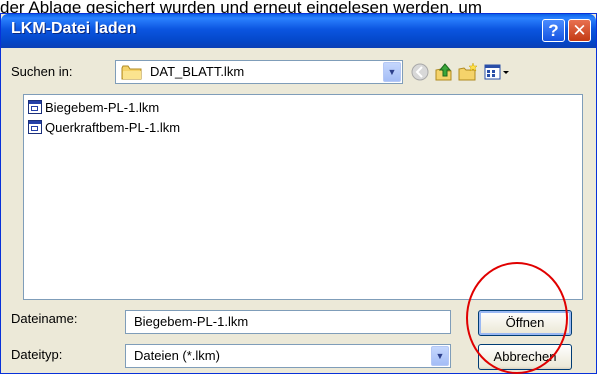 This screenshot has width=597, height=374. Describe the element at coordinates (113, 127) in the screenshot. I see `file-name: Querkraftbem-PL-1.lkm` at that location.